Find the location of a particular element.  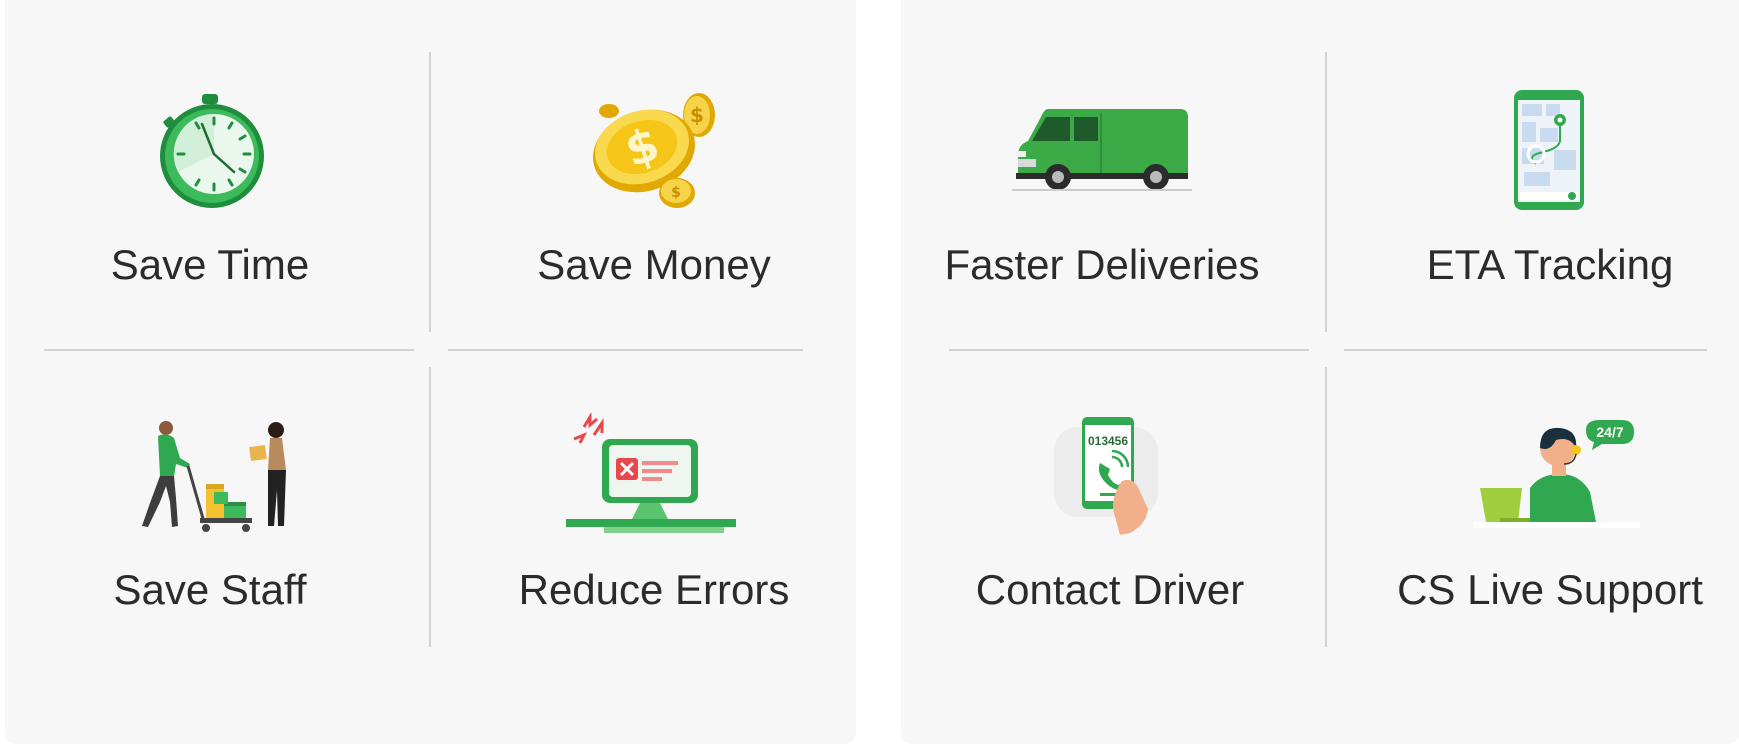

phone-number-text: 013456 is located at coordinates (1108, 441).